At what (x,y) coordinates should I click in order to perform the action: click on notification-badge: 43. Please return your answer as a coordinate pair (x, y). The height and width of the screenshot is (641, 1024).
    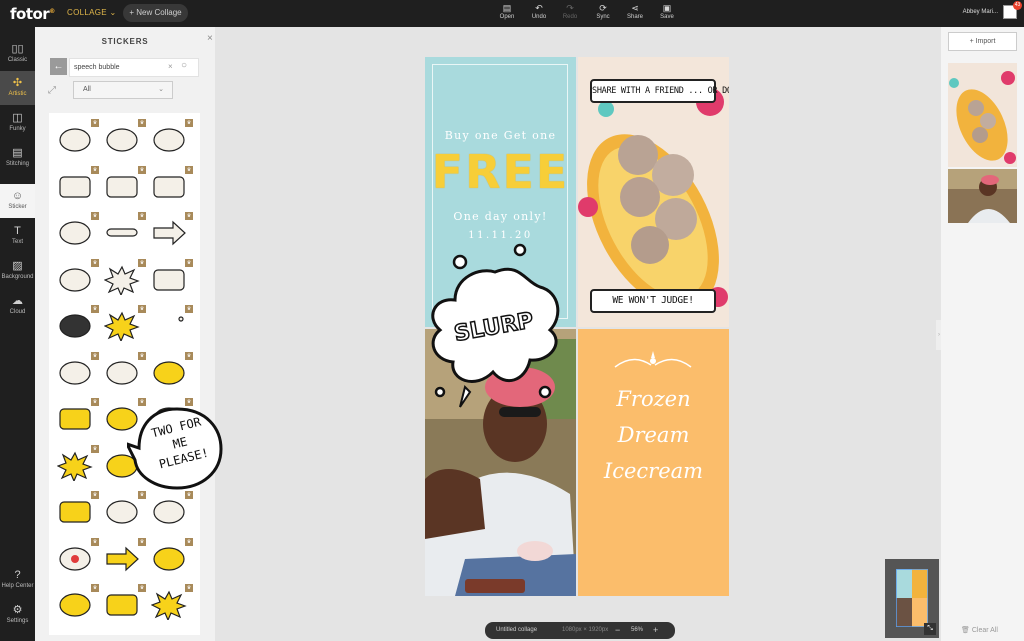
    Looking at the image, I should click on (1017, 5).